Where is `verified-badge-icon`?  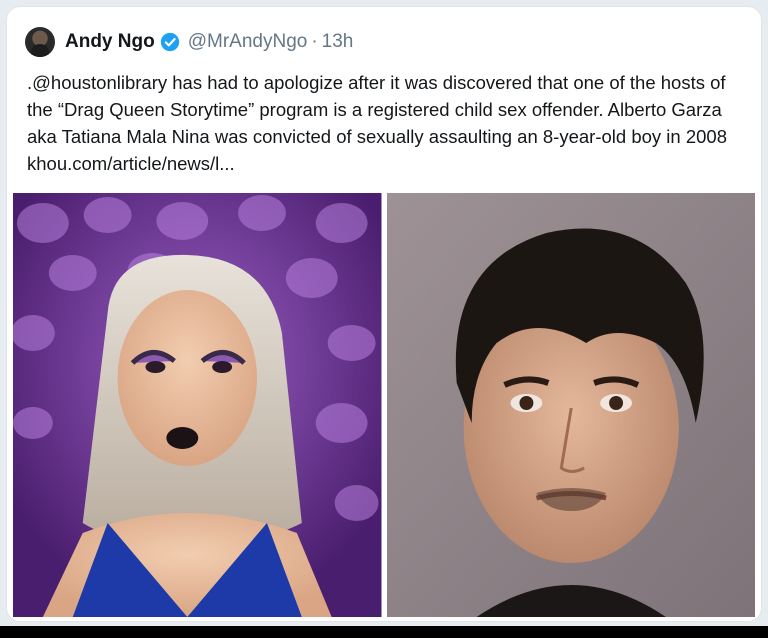
verified-badge-icon is located at coordinates (170, 42).